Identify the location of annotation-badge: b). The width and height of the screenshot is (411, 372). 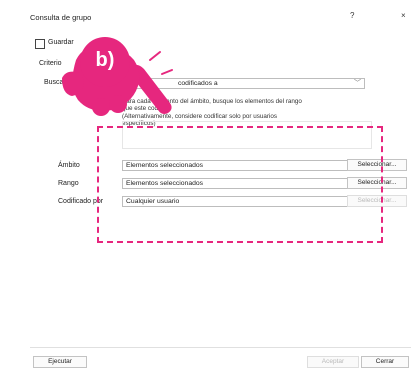
(105, 62).